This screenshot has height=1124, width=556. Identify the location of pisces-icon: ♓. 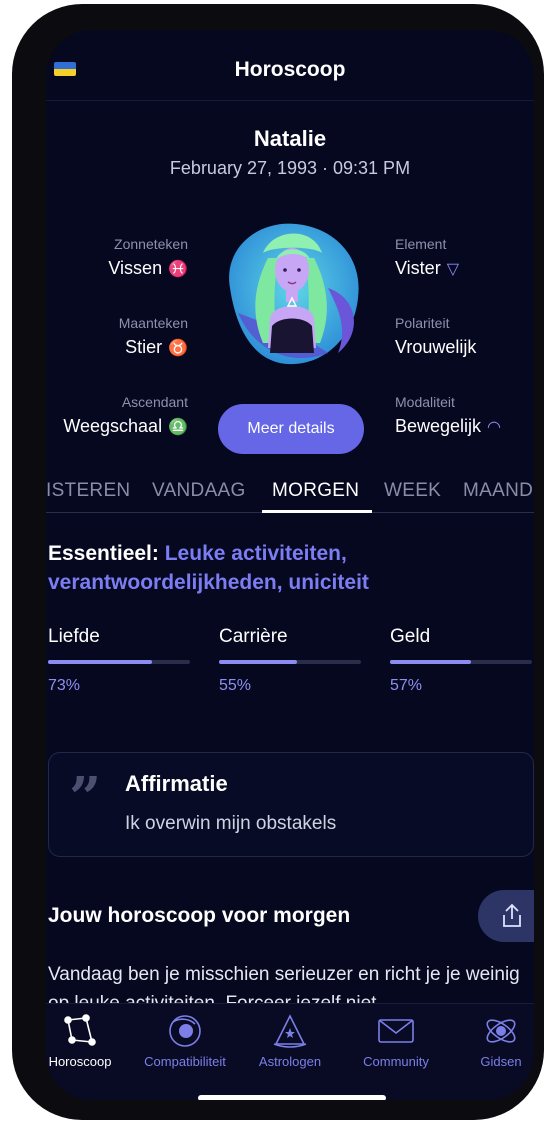
(178, 269).